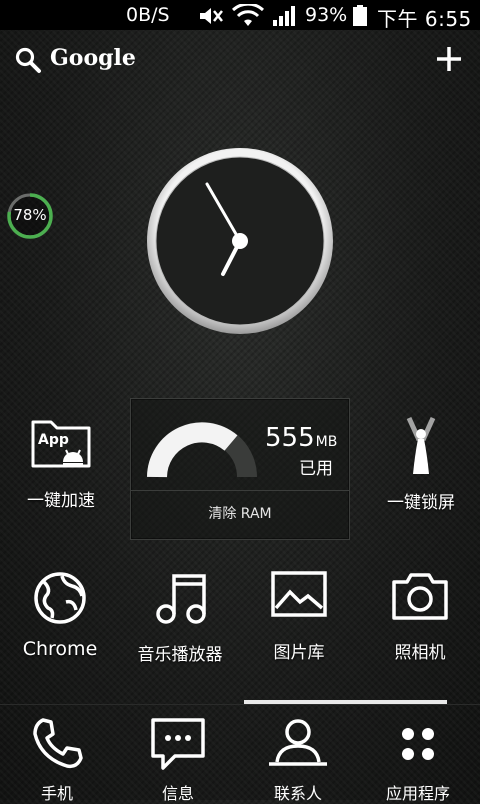  What do you see at coordinates (180, 655) in the screenshot?
I see `music-player-label: 音乐播放器` at bounding box center [180, 655].